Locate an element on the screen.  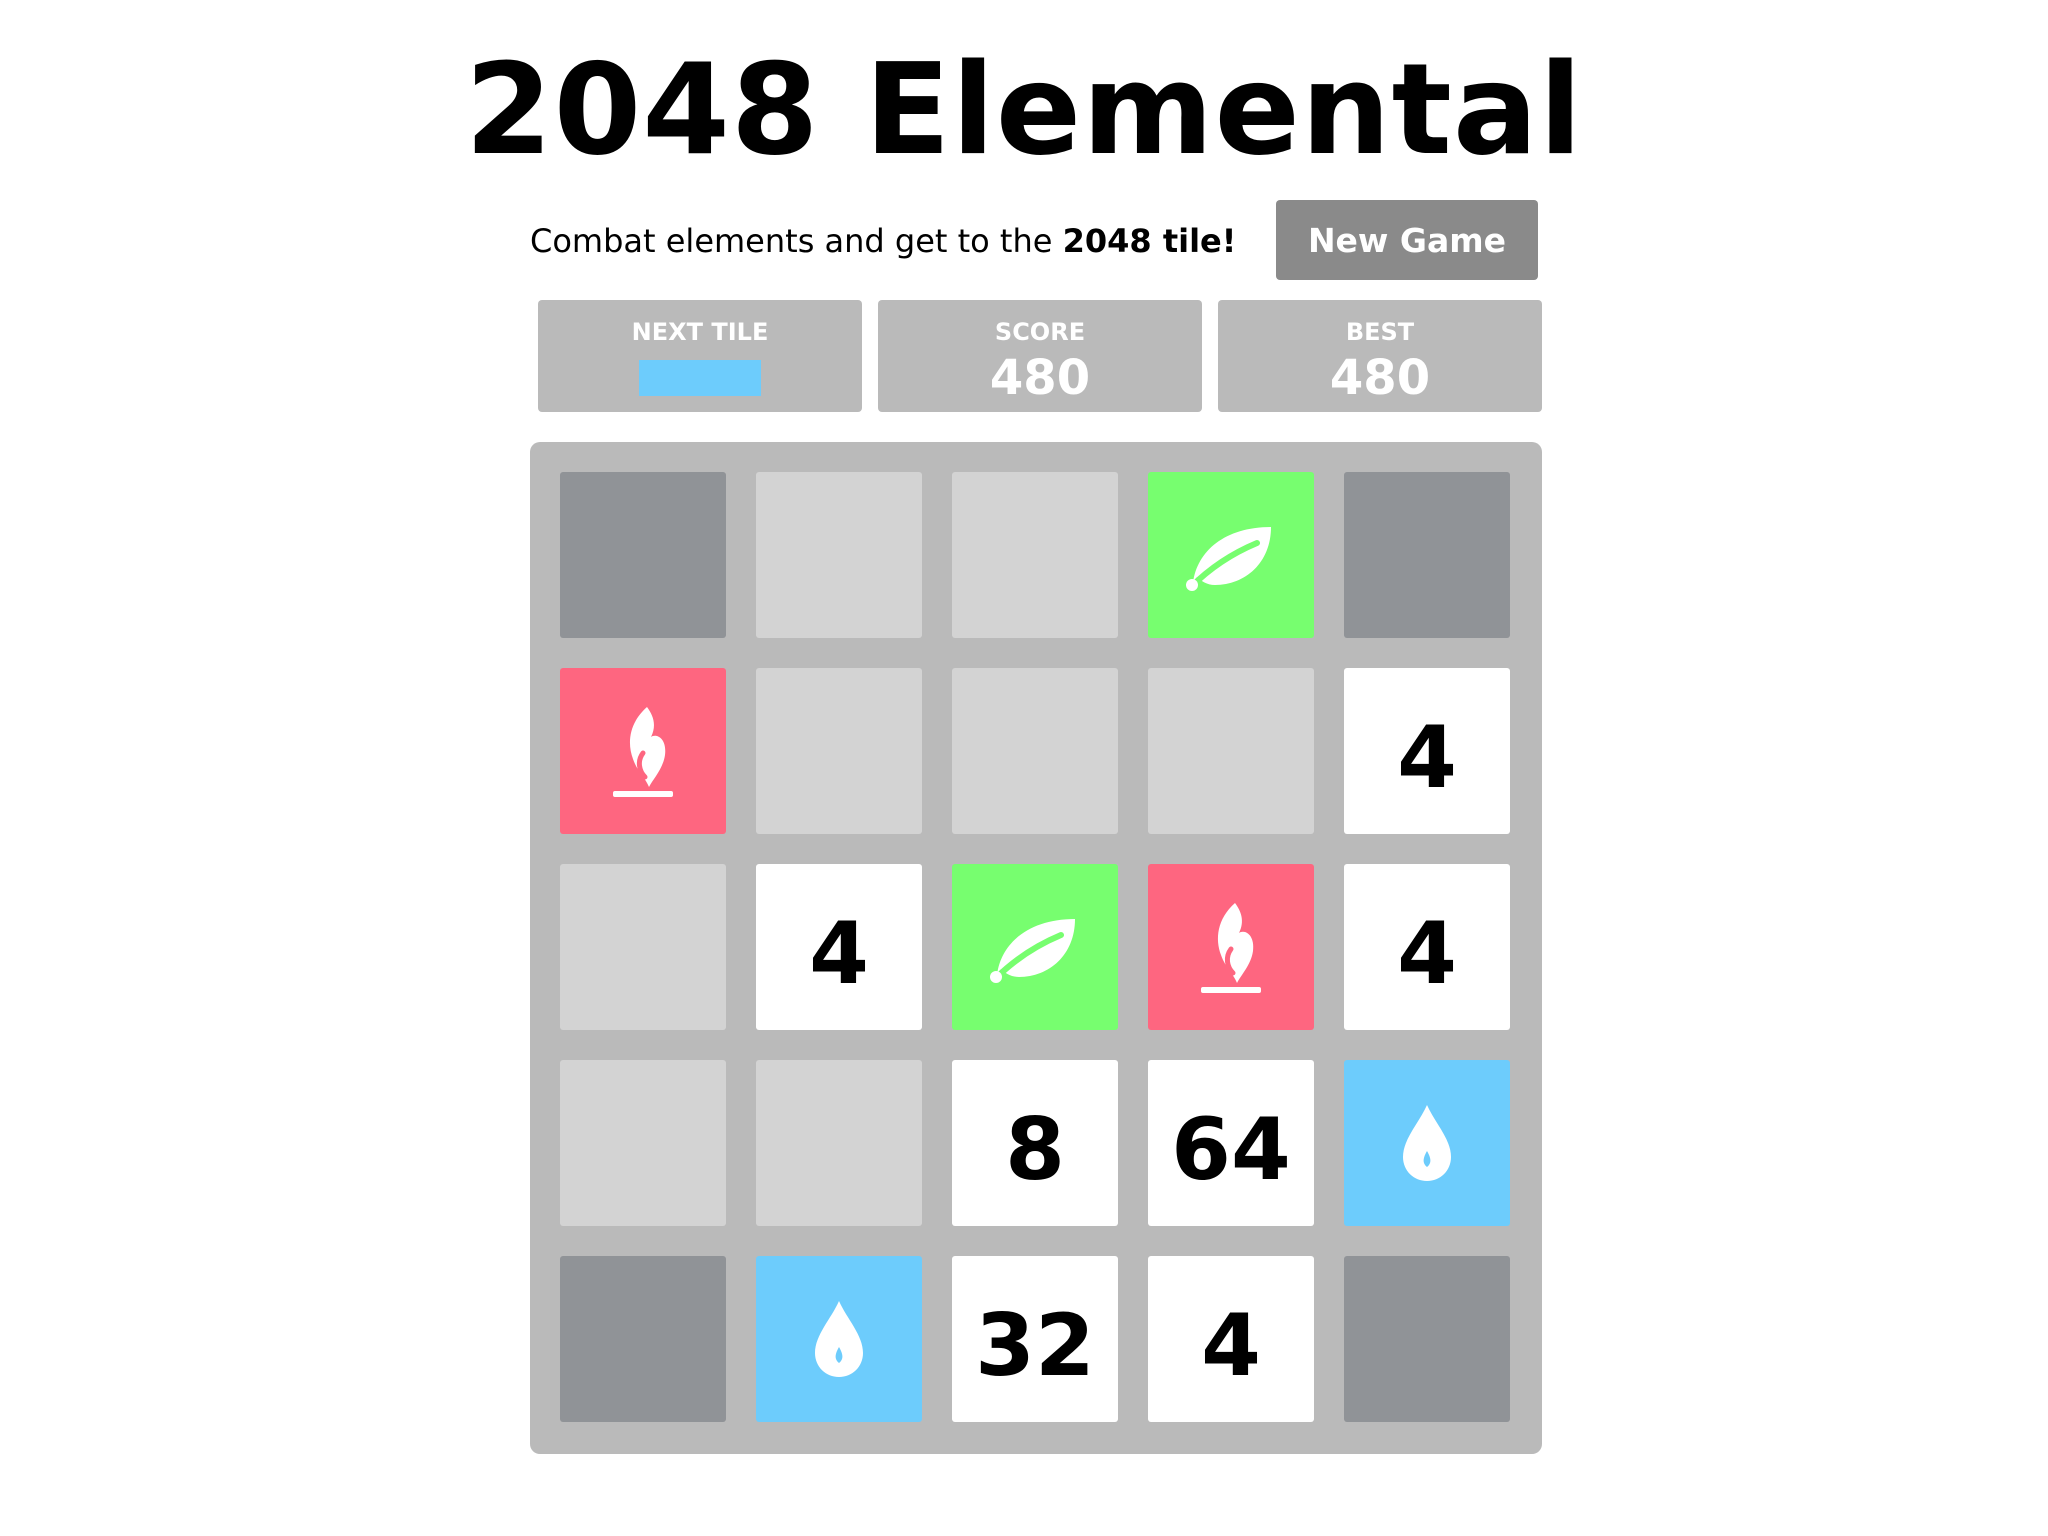
tile-value: 64 is located at coordinates (1231, 1150).